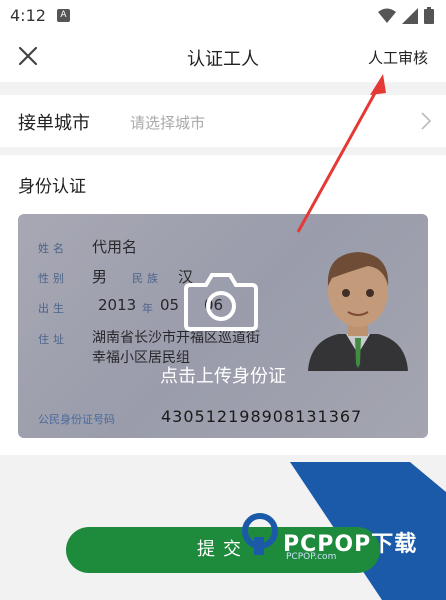  Describe the element at coordinates (149, 308) in the screenshot. I see `label-year: 年` at that location.